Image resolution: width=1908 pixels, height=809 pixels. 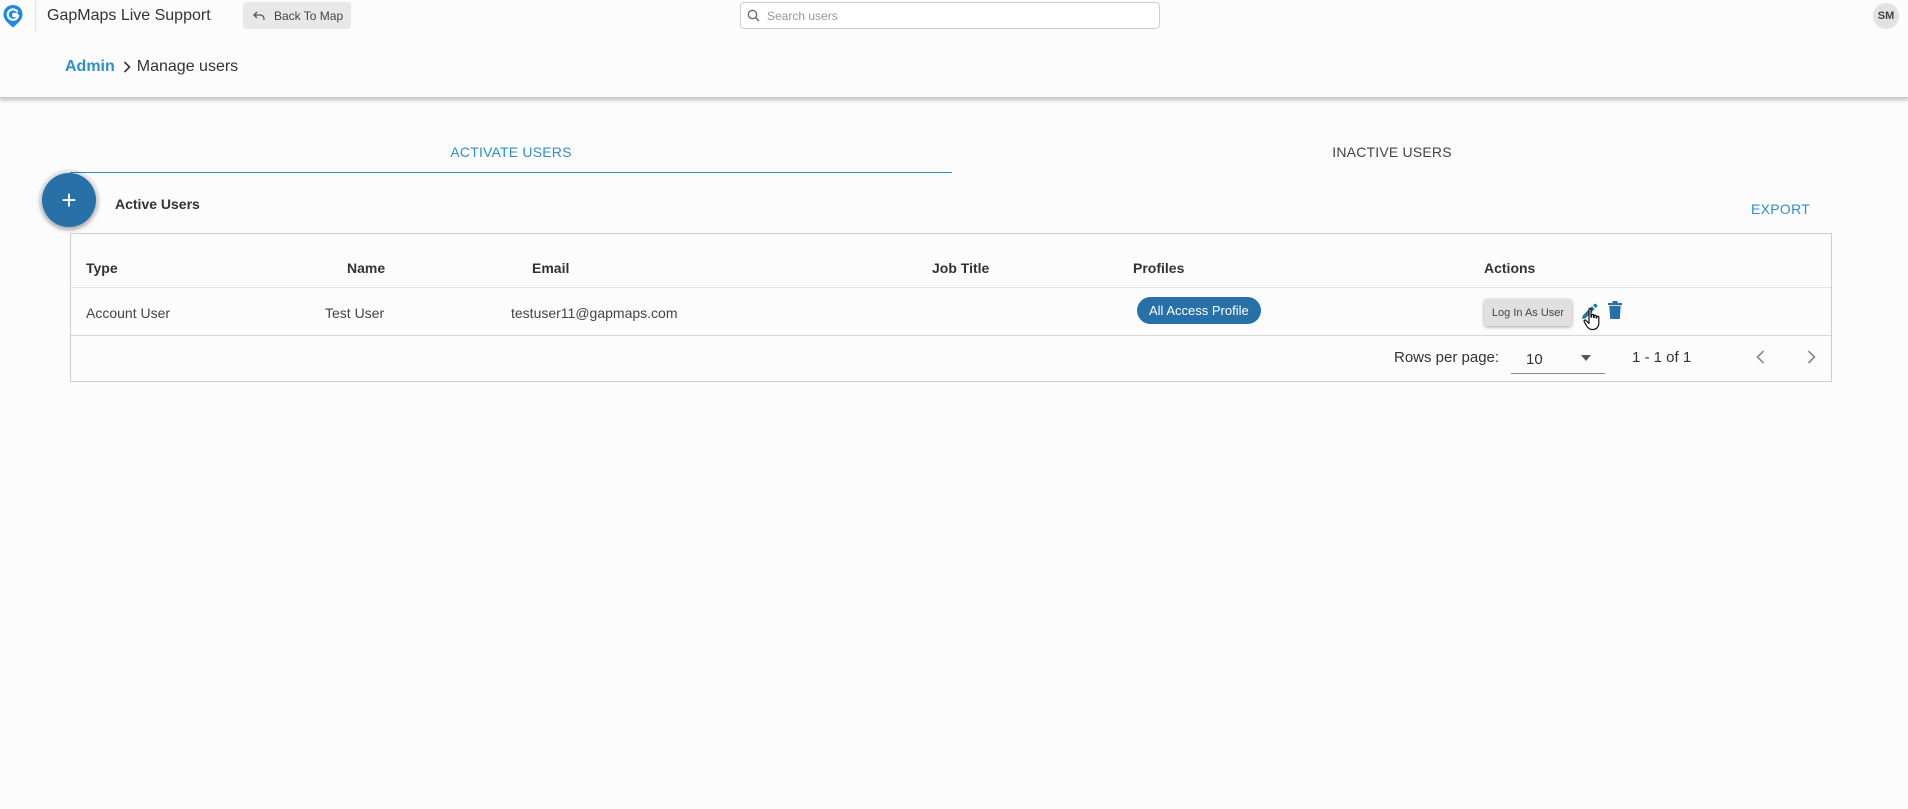 I want to click on breadcrumb: Admin Manage users, so click(x=151, y=67).